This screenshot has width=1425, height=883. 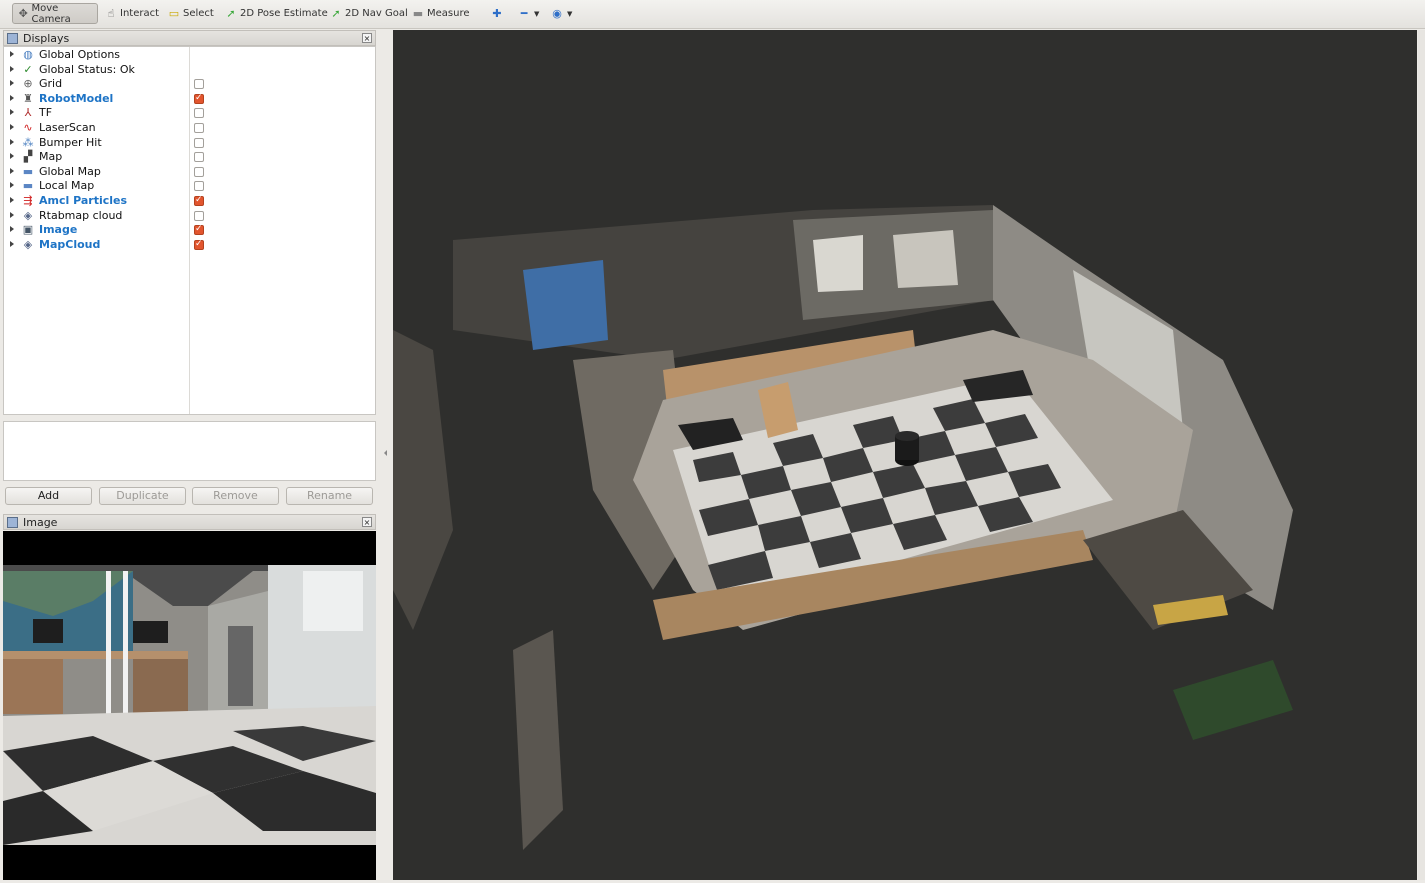 I want to click on camera-image-view, so click(x=189, y=705).